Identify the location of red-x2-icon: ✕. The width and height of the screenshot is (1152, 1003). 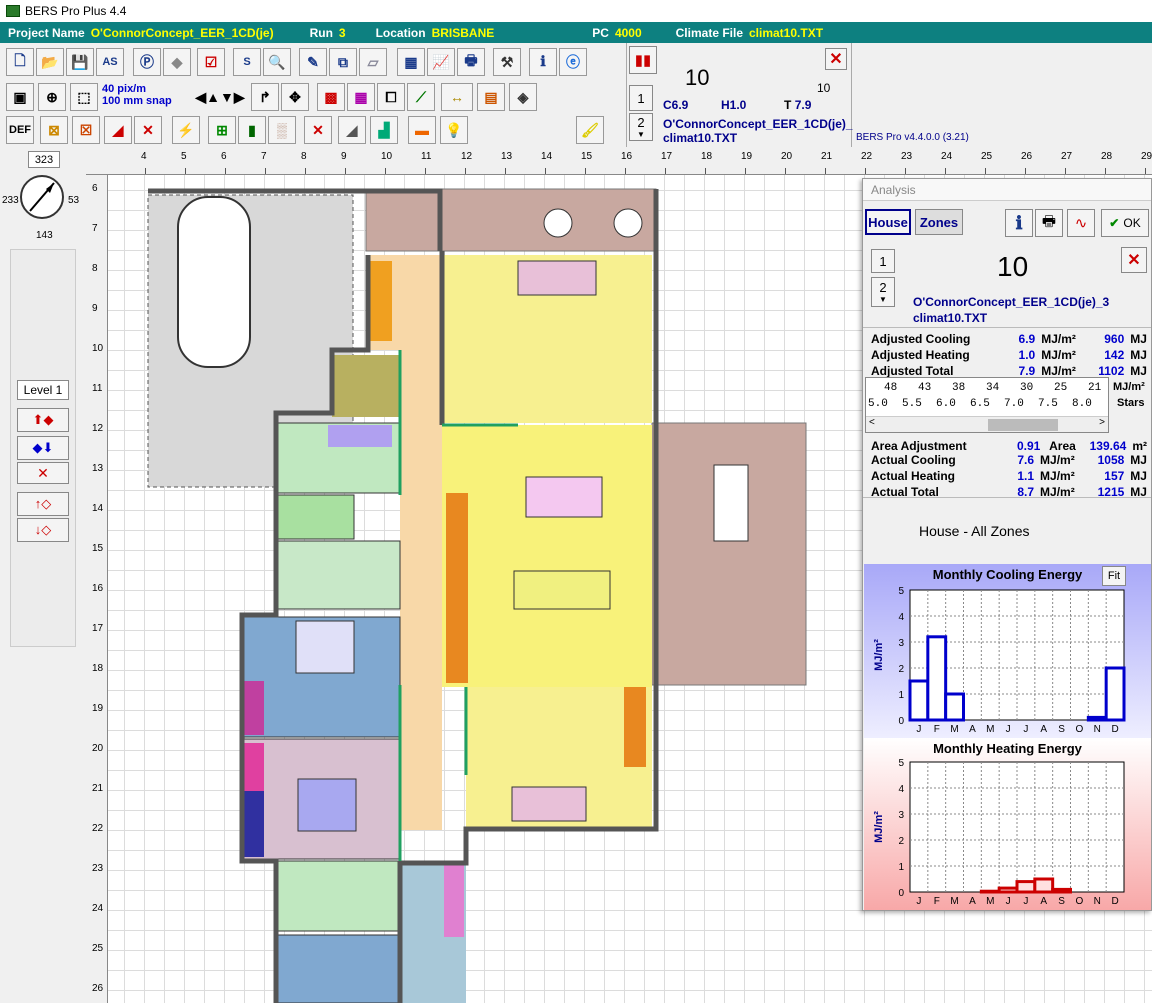
(318, 129).